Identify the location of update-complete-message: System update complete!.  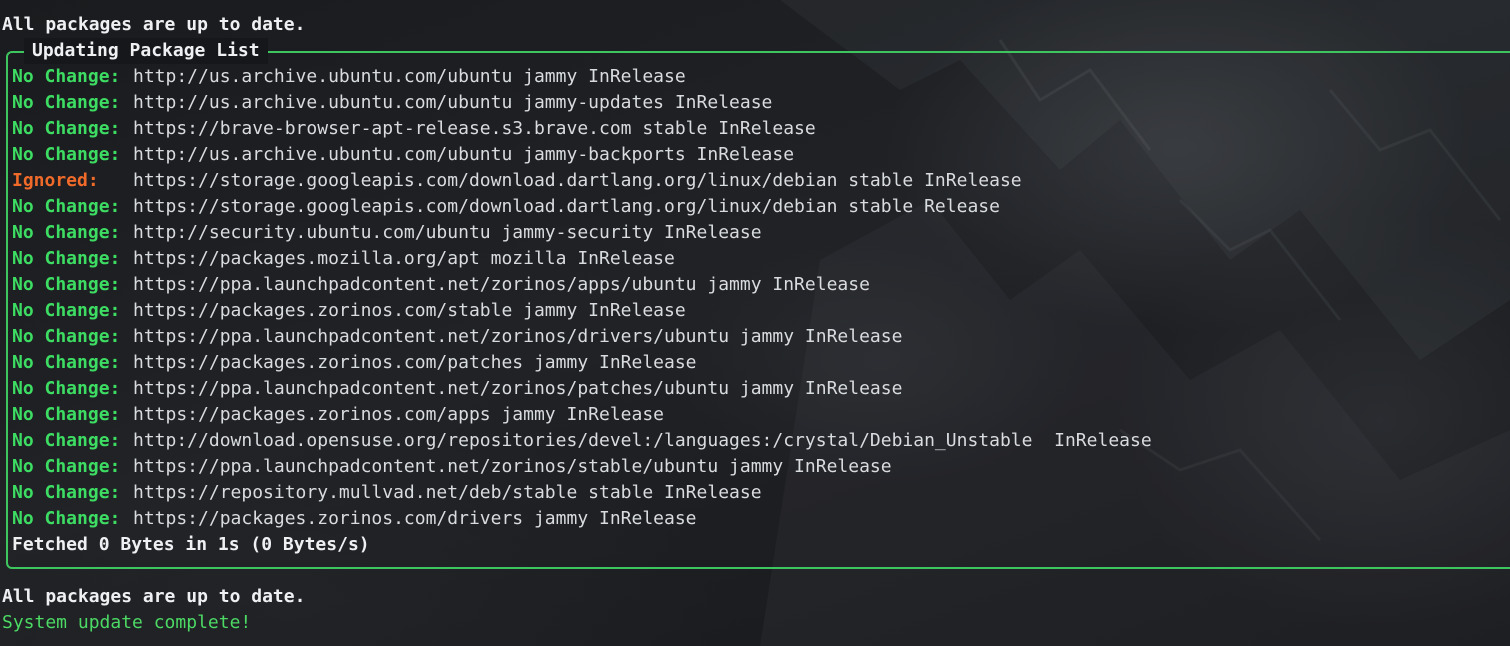
(127, 622).